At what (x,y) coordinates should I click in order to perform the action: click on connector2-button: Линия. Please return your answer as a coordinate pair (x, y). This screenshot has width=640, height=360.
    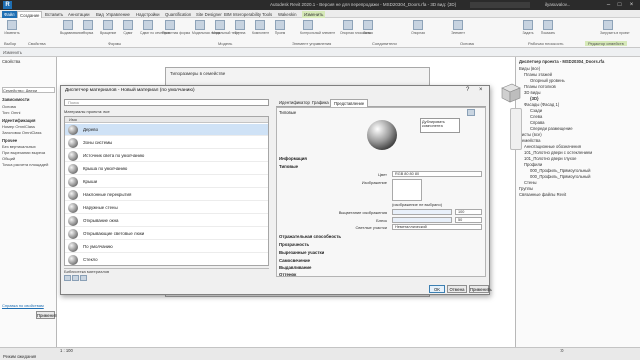
    Looking at the image, I should click on (368, 29).